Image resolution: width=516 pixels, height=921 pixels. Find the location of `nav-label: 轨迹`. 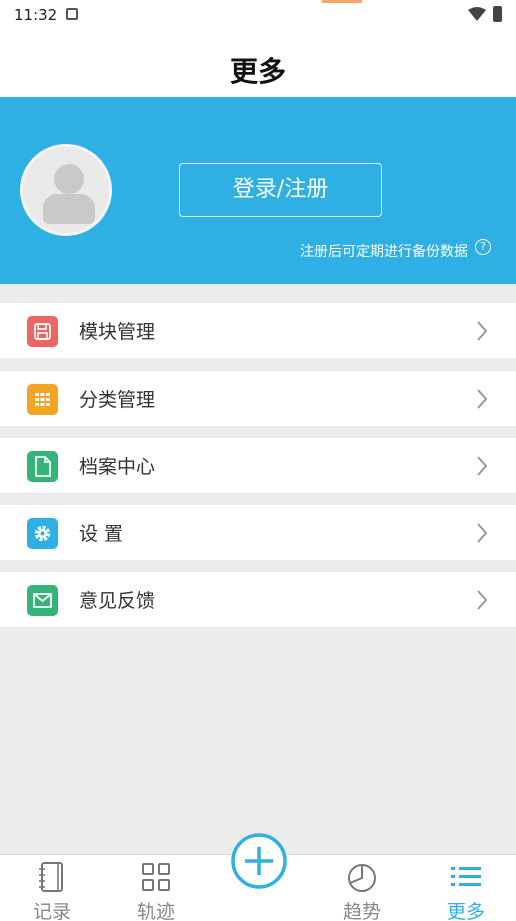

nav-label: 轨迹 is located at coordinates (155, 911).